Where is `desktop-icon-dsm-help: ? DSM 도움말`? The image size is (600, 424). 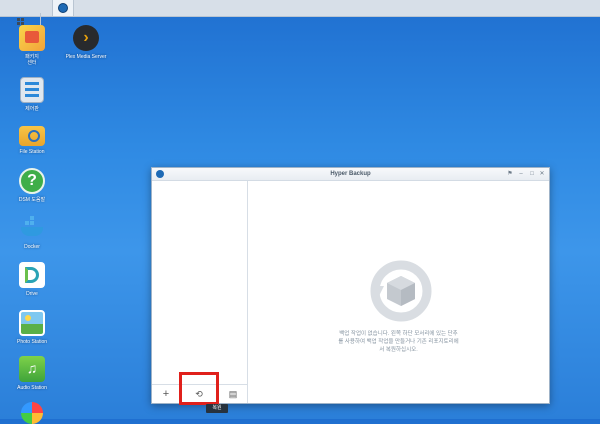
desktop-icon-dsm-help: ? DSM 도움말 is located at coordinates (32, 185).